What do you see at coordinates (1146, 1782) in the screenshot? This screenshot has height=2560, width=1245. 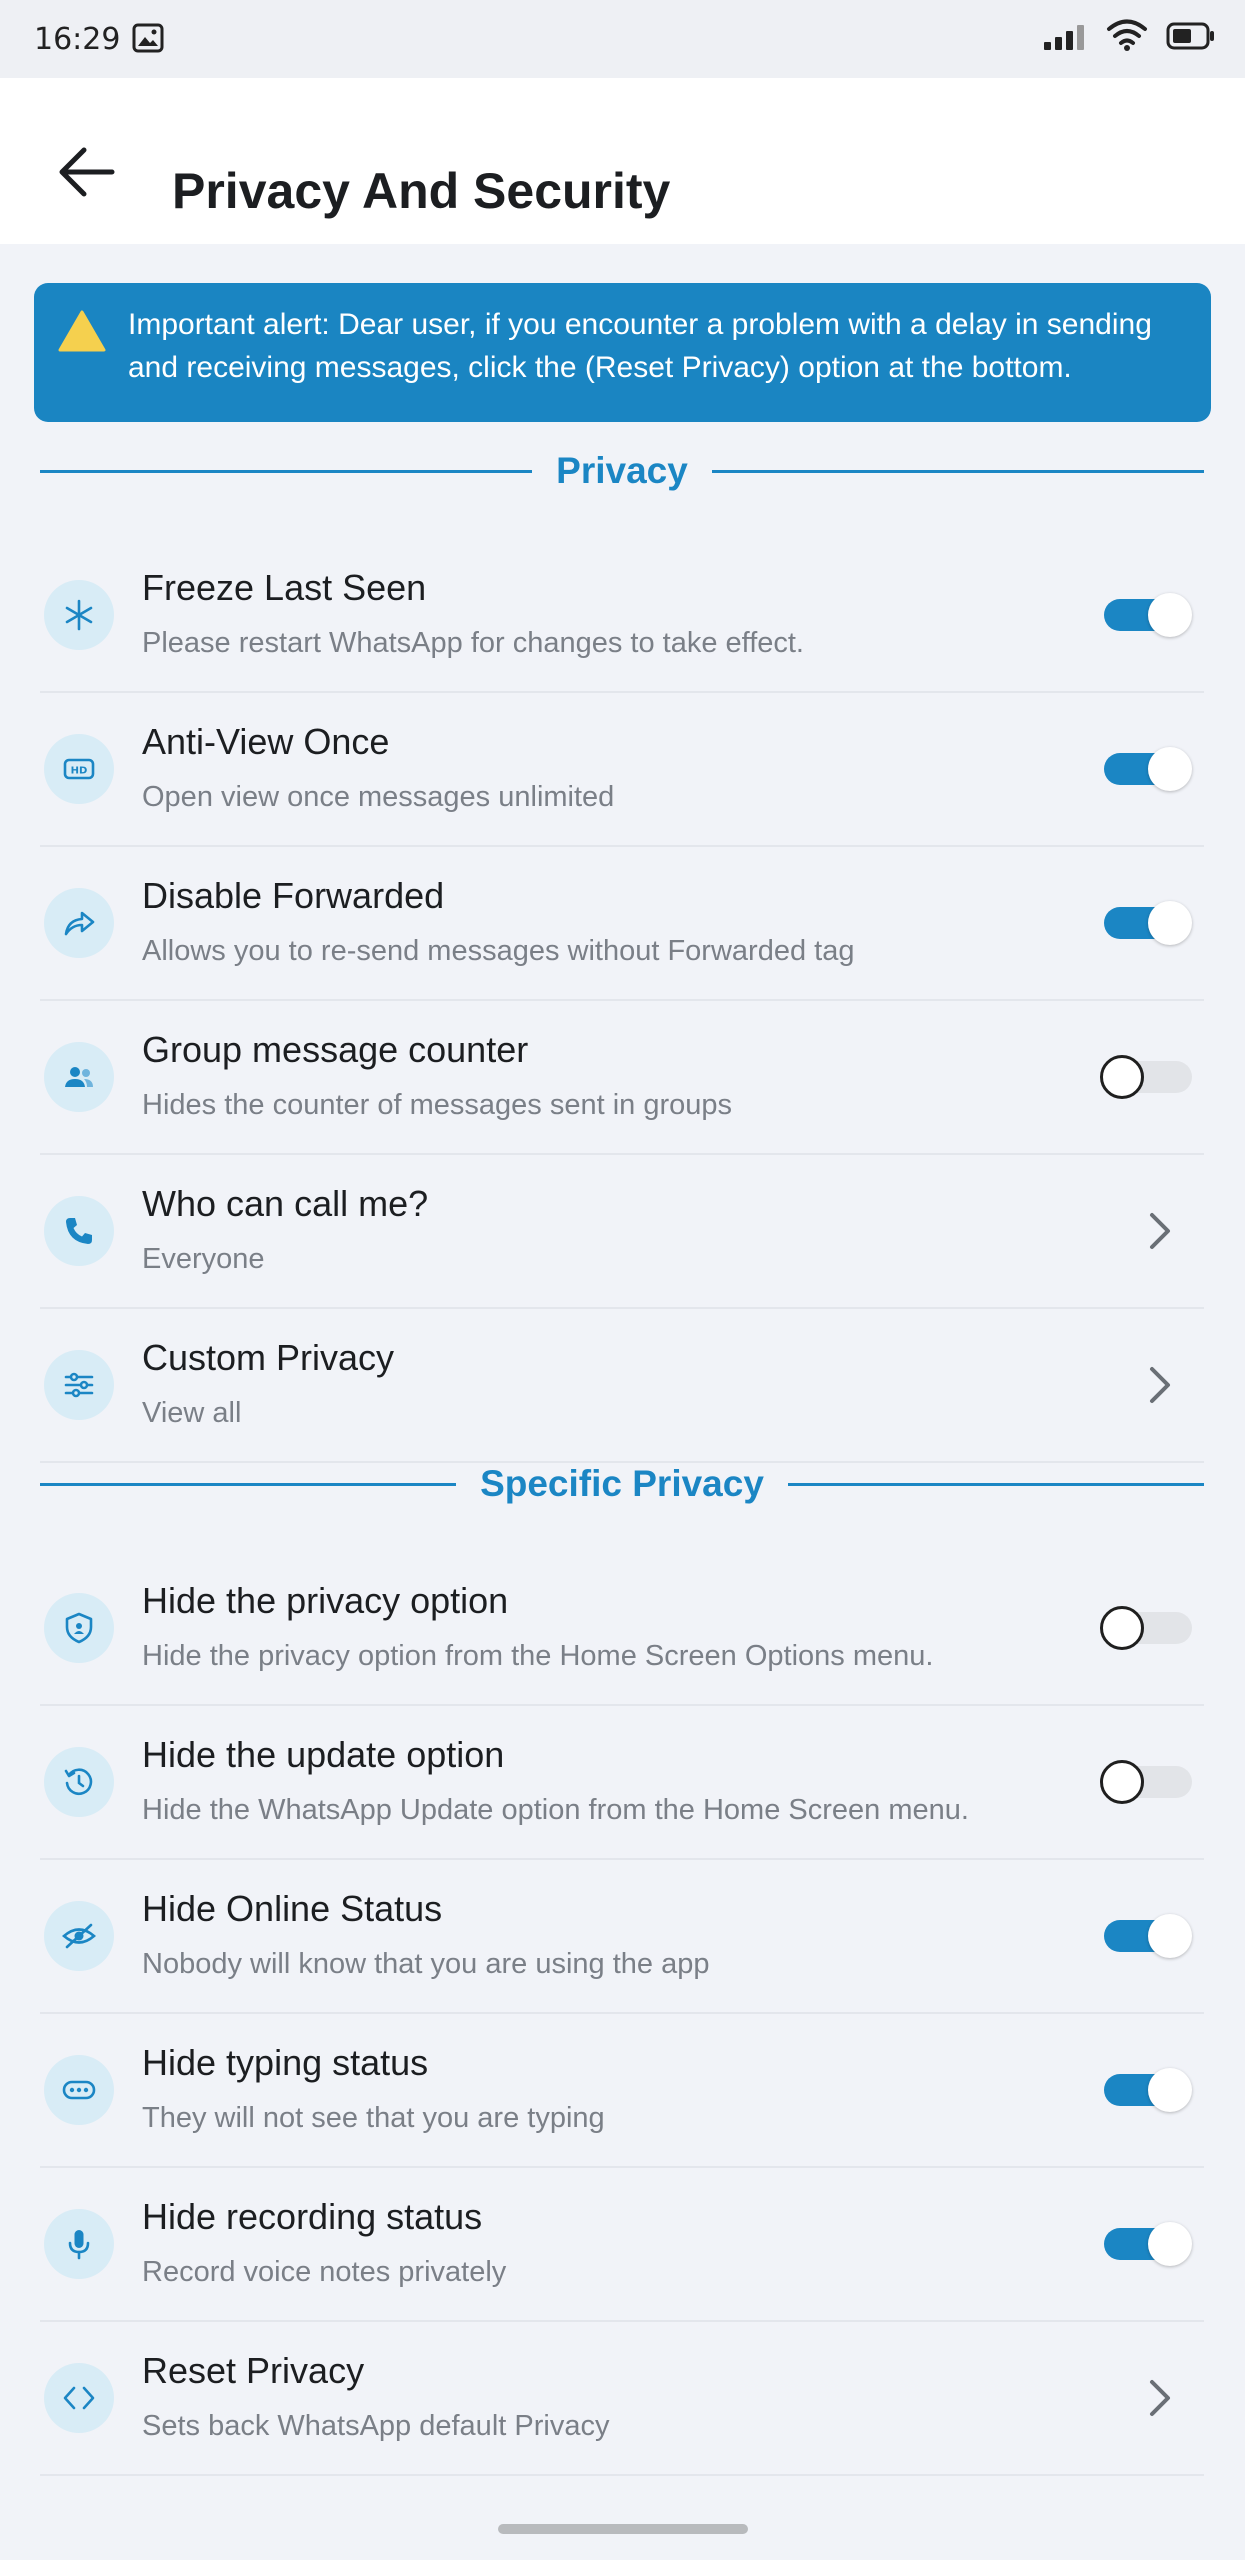 I see `hide-update-option-toggle` at bounding box center [1146, 1782].